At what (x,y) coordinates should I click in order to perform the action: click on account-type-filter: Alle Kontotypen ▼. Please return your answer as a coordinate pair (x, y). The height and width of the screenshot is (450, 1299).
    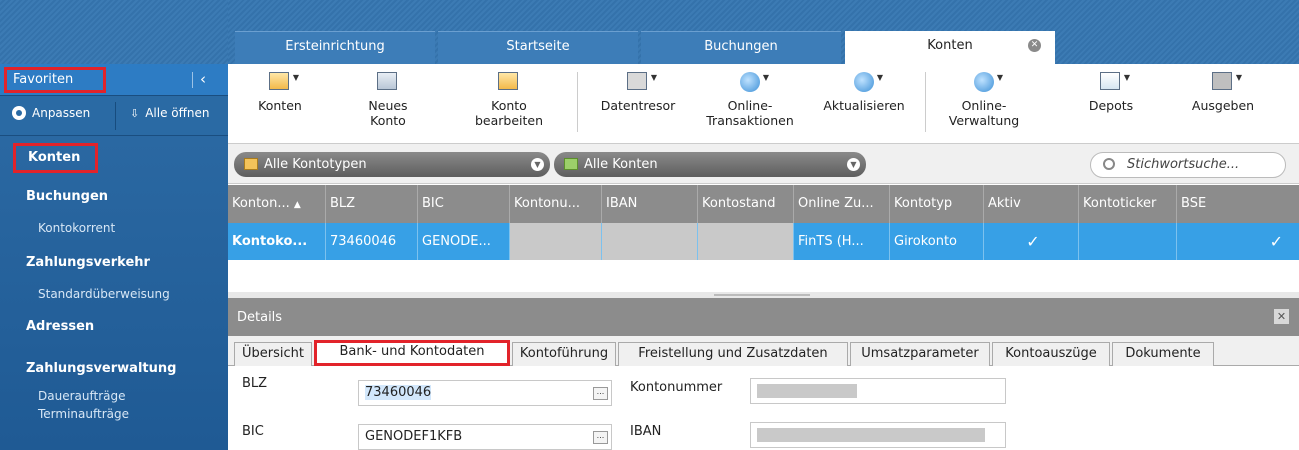
    Looking at the image, I should click on (392, 164).